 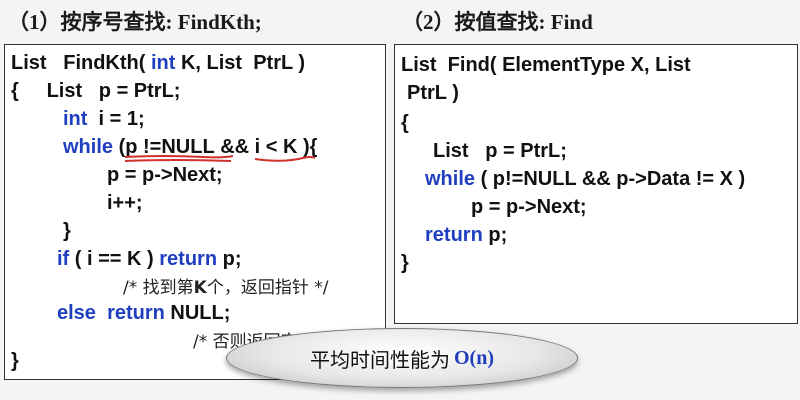 What do you see at coordinates (497, 22) in the screenshot?
I see `heading-find: （2）按值查找: Find` at bounding box center [497, 22].